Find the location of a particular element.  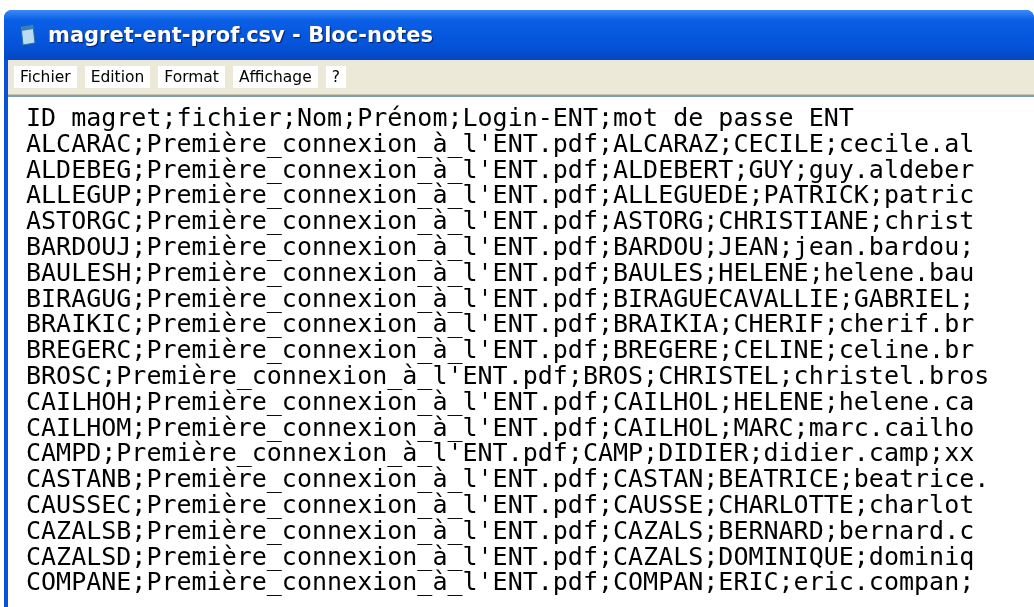

text-line: ALCARAC;Première_connexion_à_l'ENT.pdf;ALCARAZ;CECILE;cecile.al is located at coordinates (501, 143).